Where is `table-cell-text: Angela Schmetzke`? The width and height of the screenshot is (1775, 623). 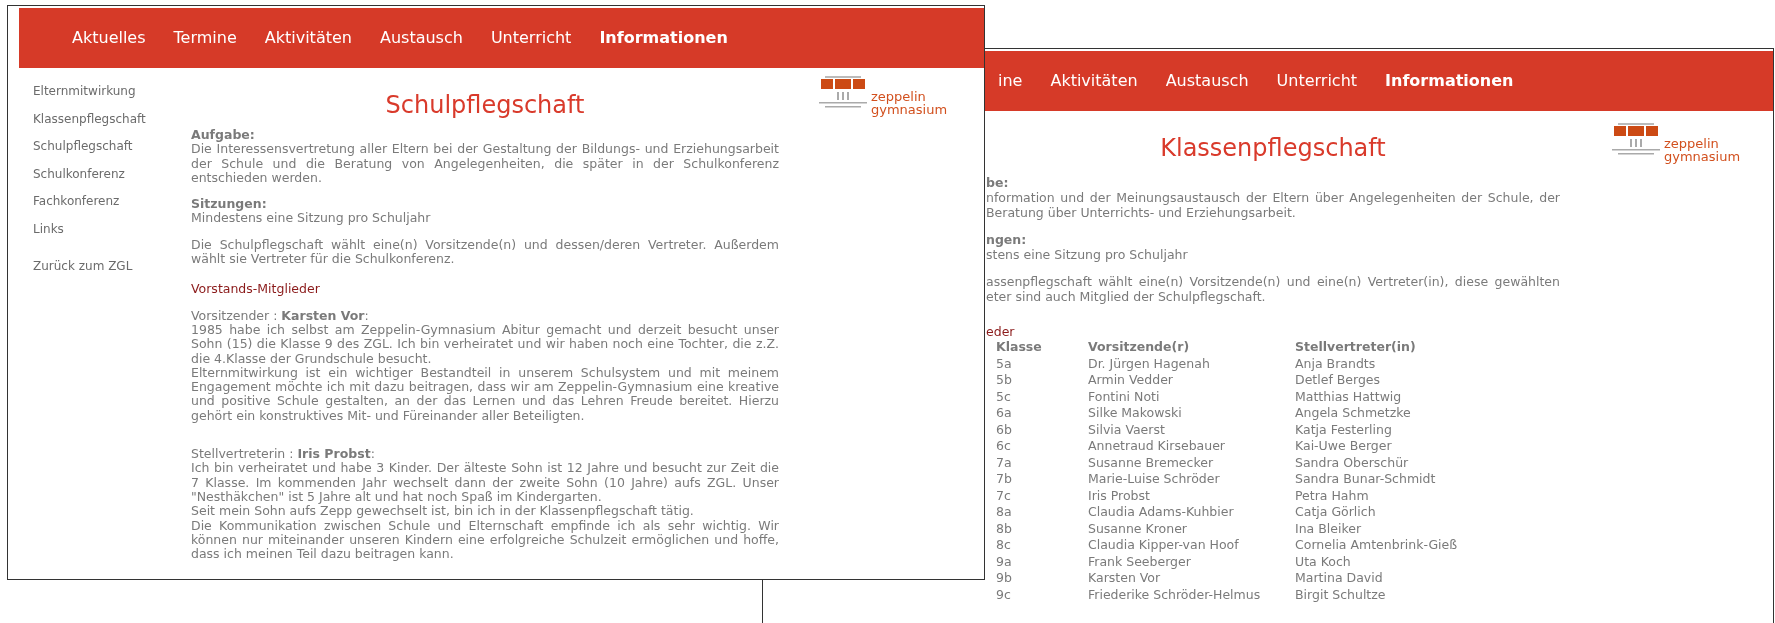
table-cell-text: Angela Schmetzke is located at coordinates (1353, 413).